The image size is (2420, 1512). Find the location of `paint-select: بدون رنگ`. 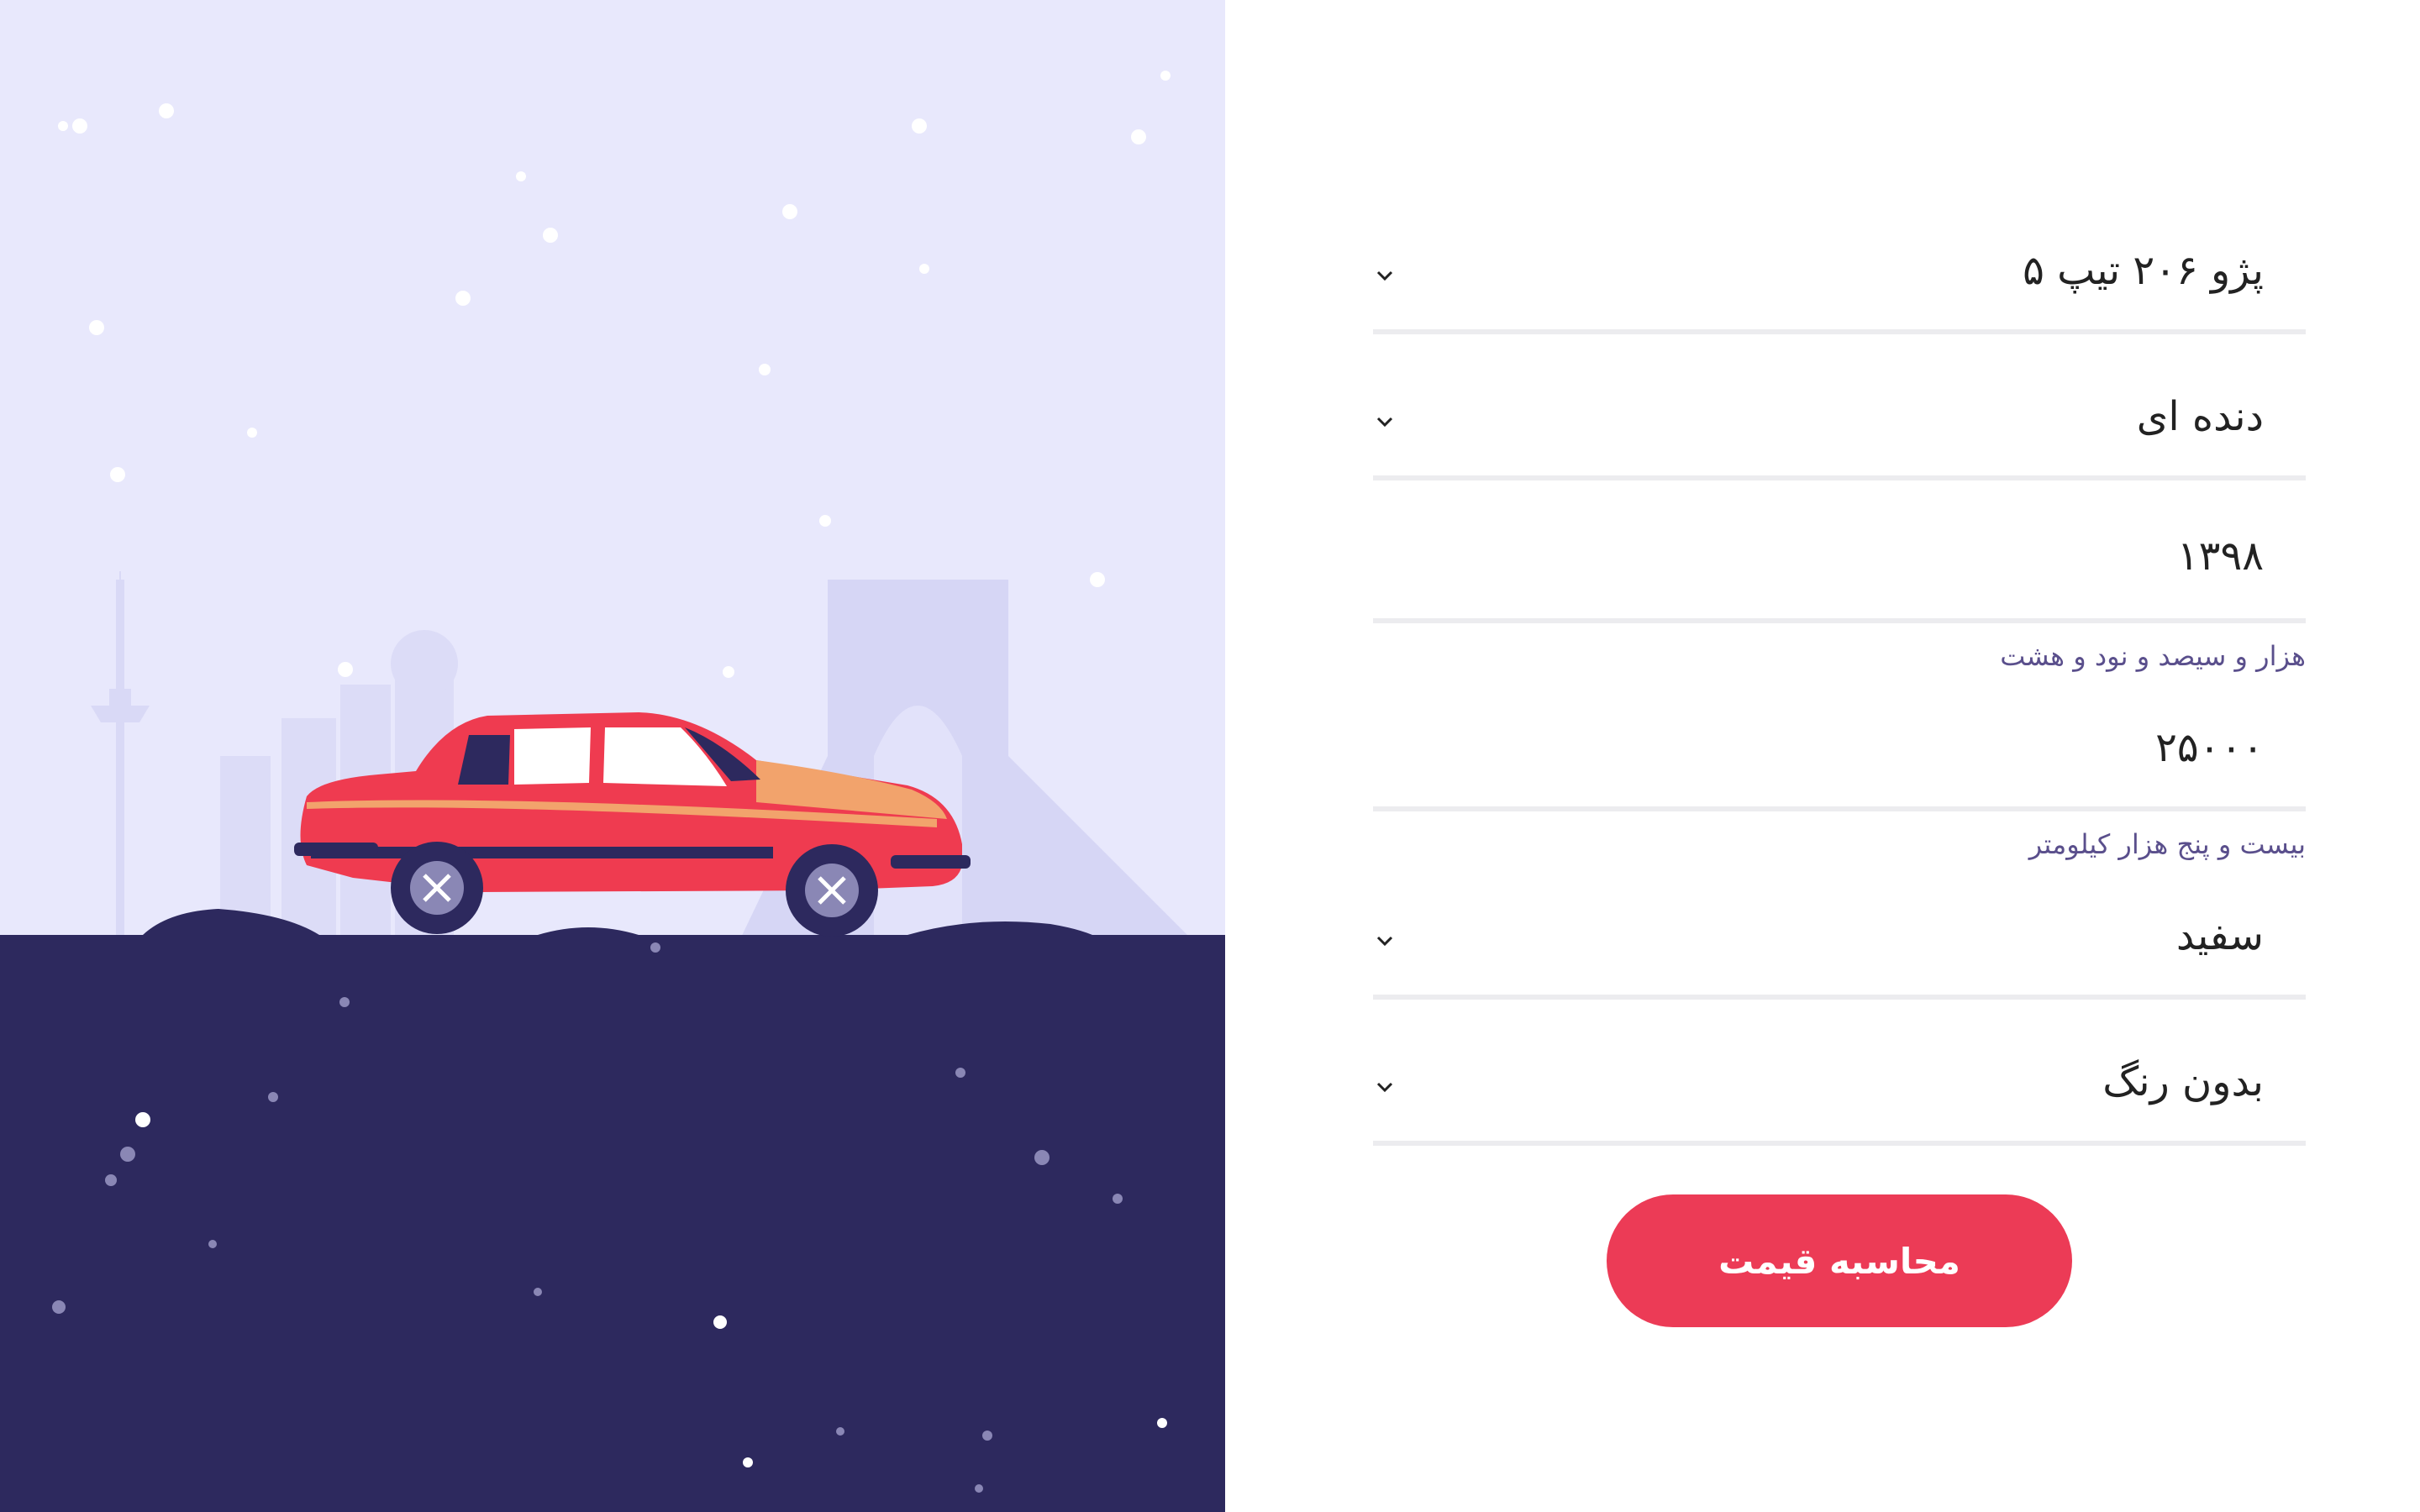

paint-select: بدون رنگ is located at coordinates (1840, 1092).